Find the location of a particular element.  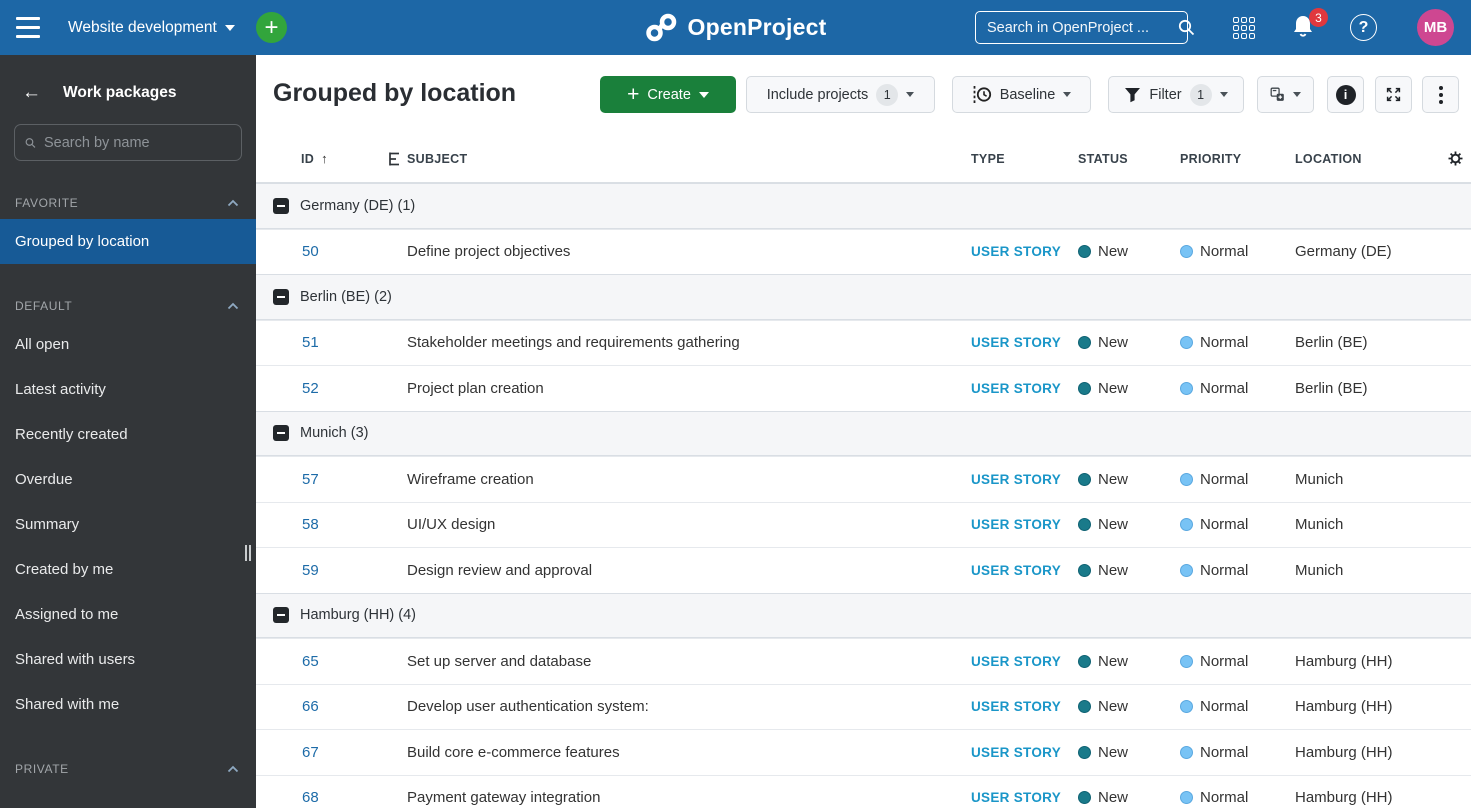

column-header-location: LOCATION is located at coordinates (1367, 159).